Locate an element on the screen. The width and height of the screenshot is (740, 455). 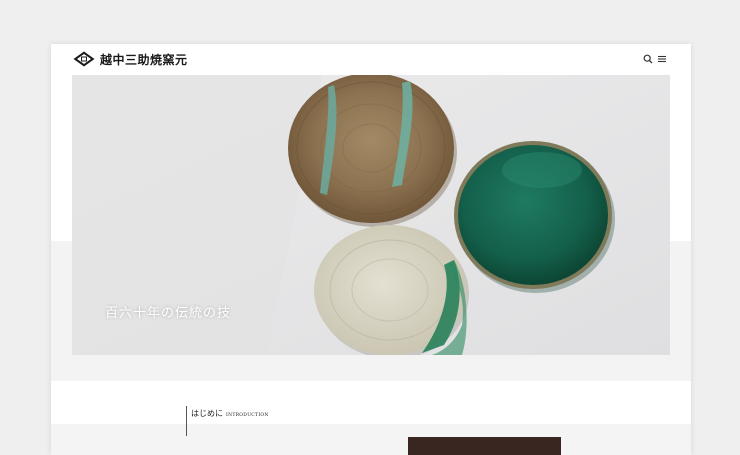
hero-caption: 百六十年の伝統の技 is located at coordinates (168, 313).